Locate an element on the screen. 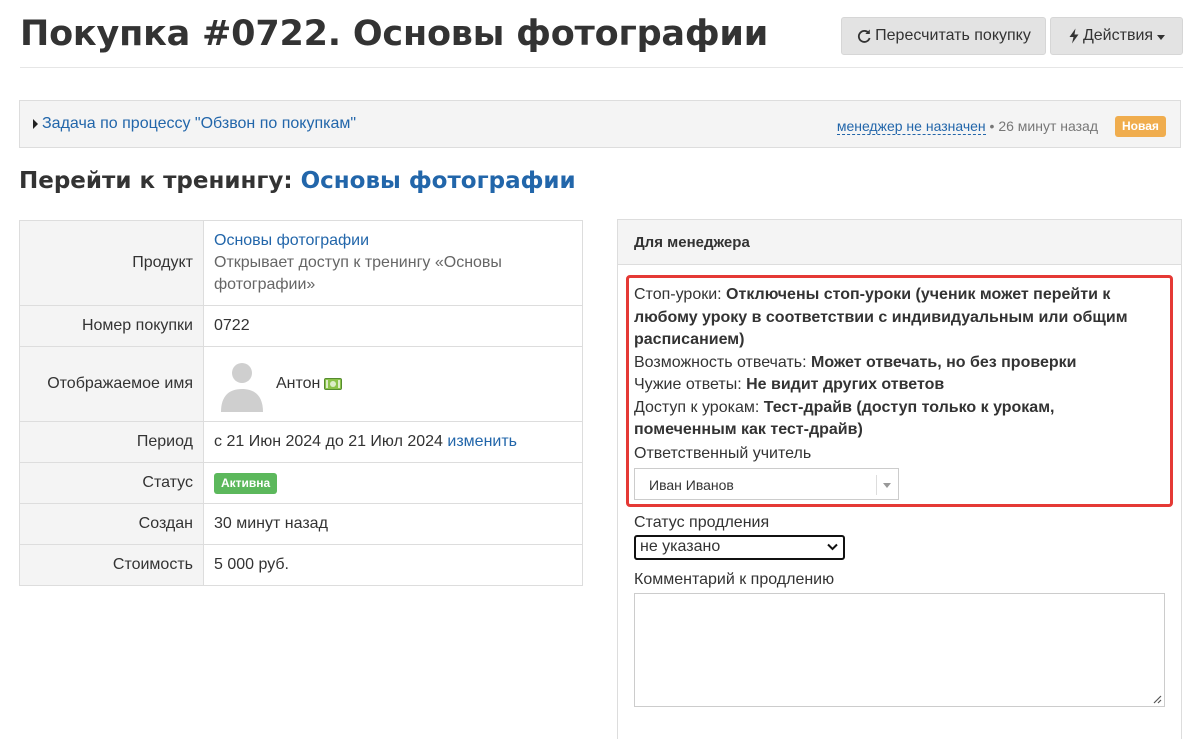 This screenshot has height=739, width=1199. task-meta: менеджер не назначен • 26 минут назад is located at coordinates (967, 126).